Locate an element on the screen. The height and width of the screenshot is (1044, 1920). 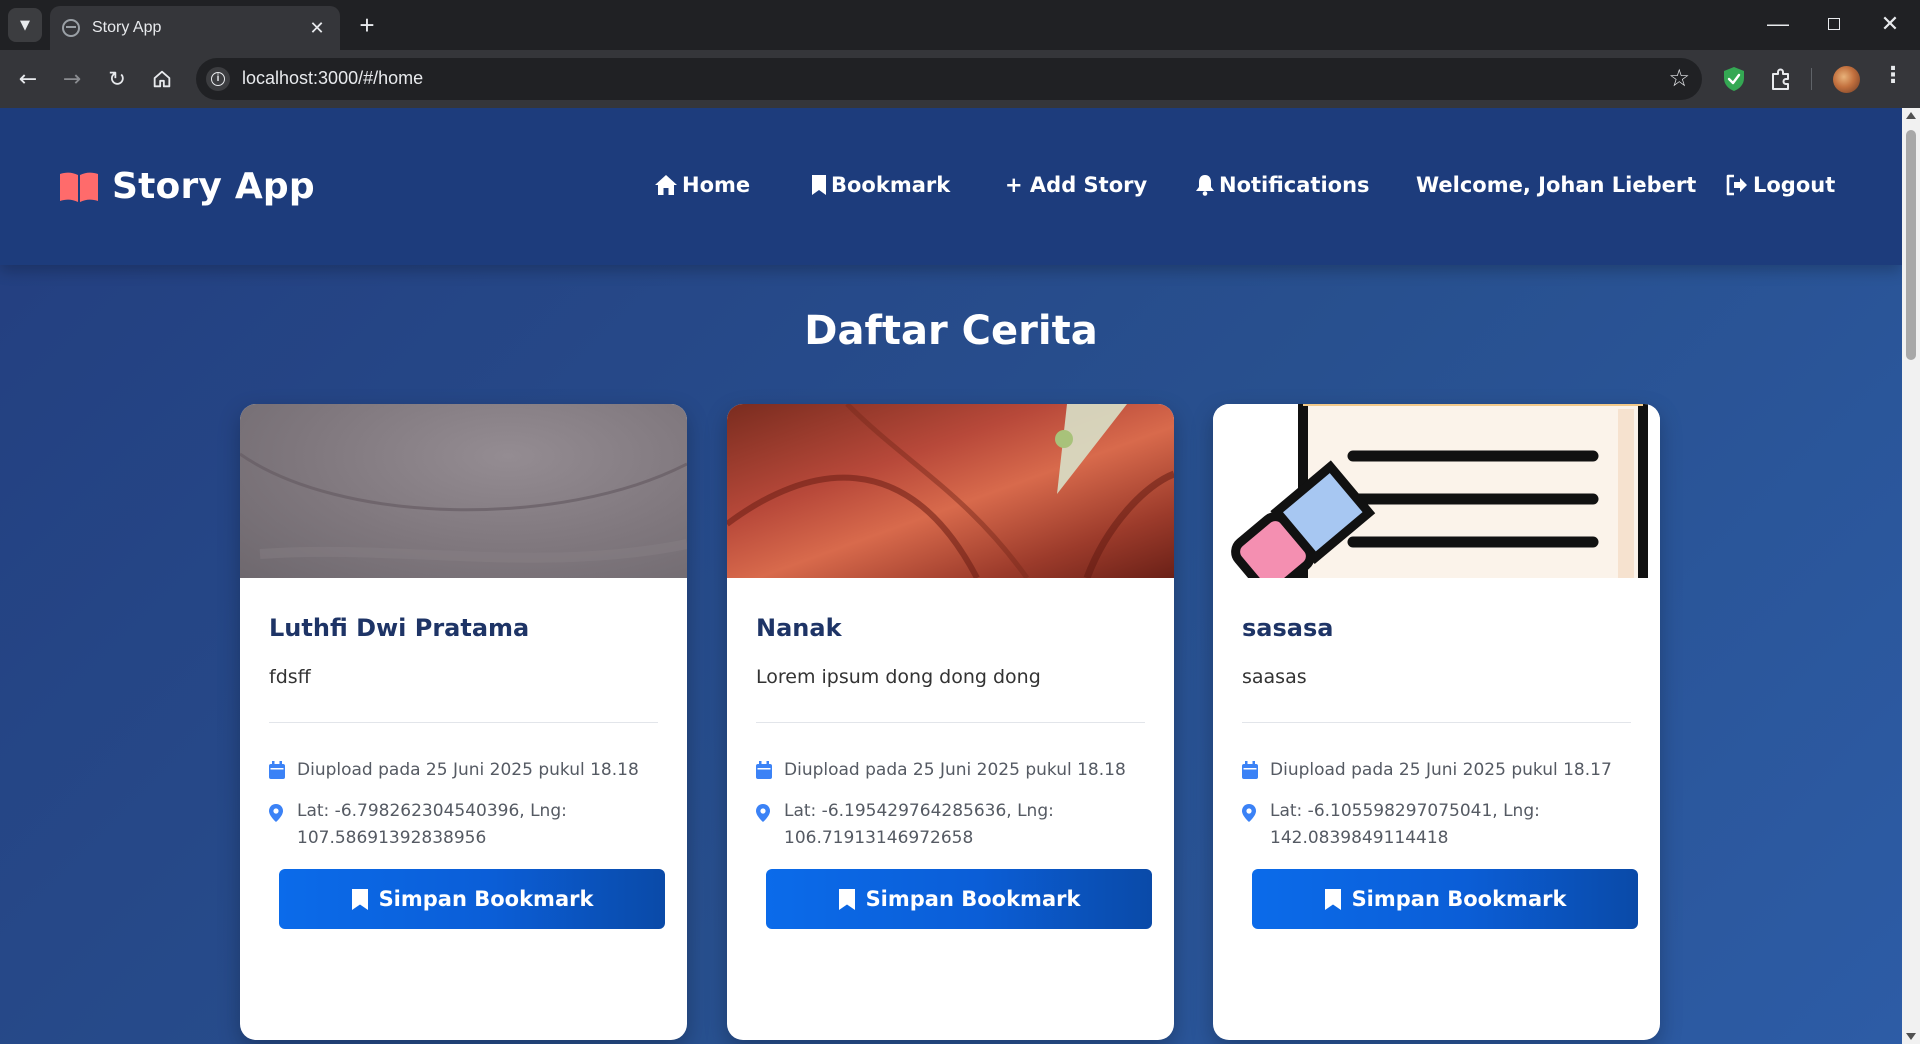
page-title: Daftar Cerita is located at coordinates (951, 331).